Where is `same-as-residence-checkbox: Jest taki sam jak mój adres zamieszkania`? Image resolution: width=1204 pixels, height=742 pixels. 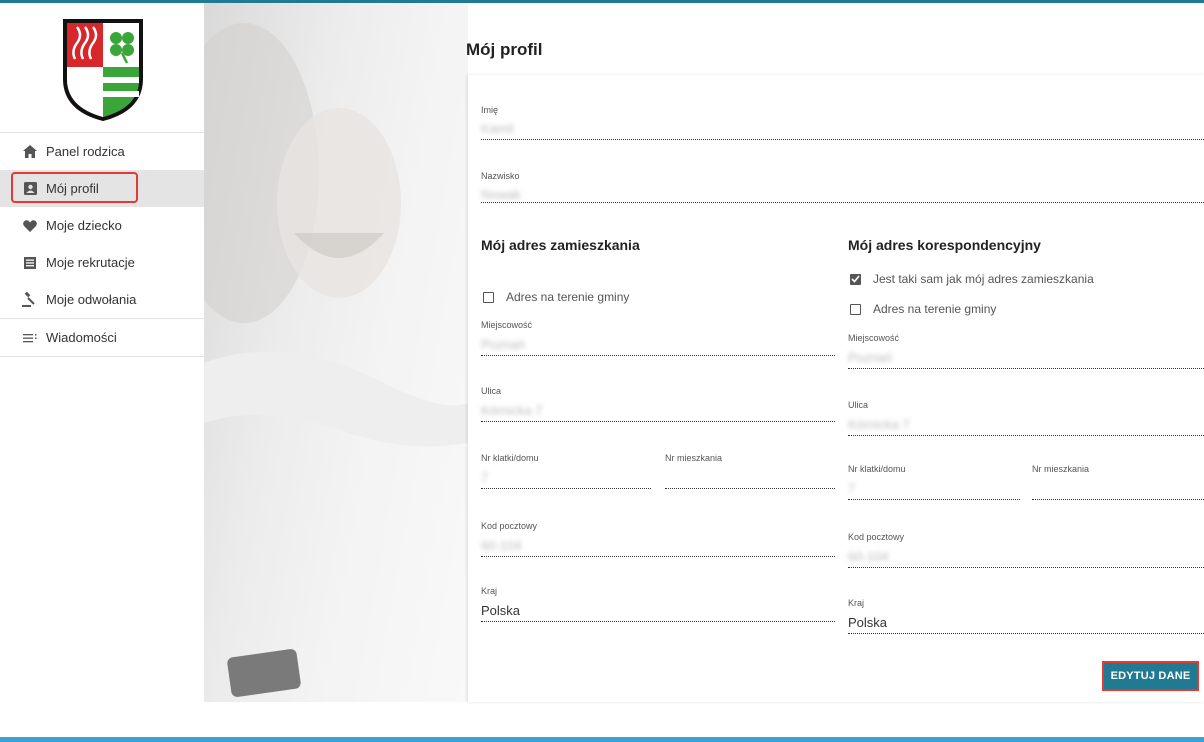
same-as-residence-checkbox: Jest taki sam jak mój adres zamieszkania is located at coordinates (972, 279).